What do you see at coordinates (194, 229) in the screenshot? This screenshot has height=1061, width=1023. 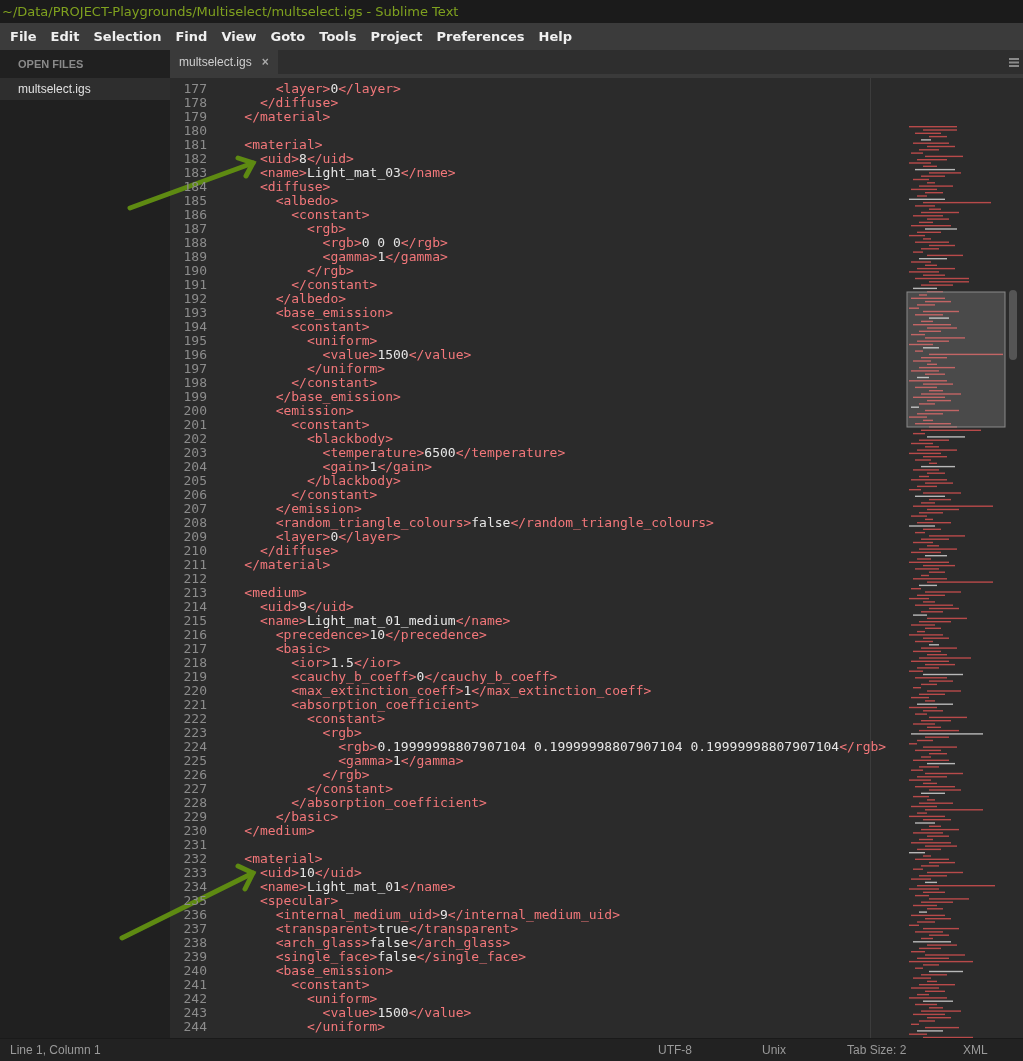 I see `line-number: 187` at bounding box center [194, 229].